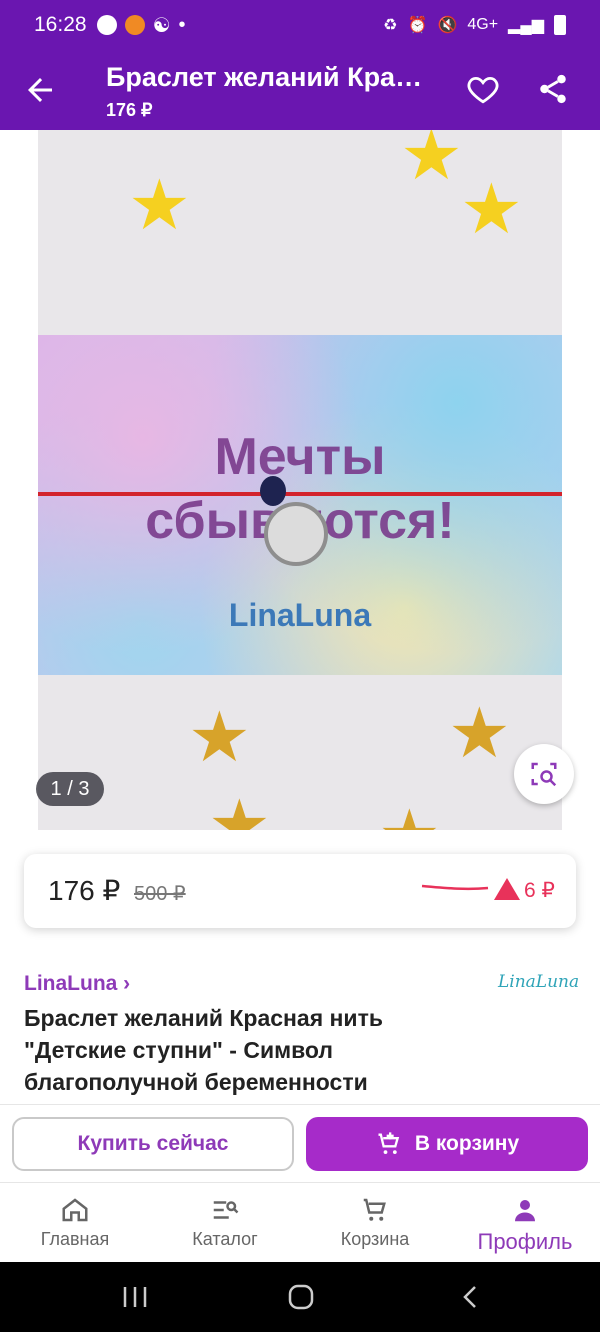  What do you see at coordinates (135, 1297) in the screenshot?
I see `recent-apps-icon` at bounding box center [135, 1297].